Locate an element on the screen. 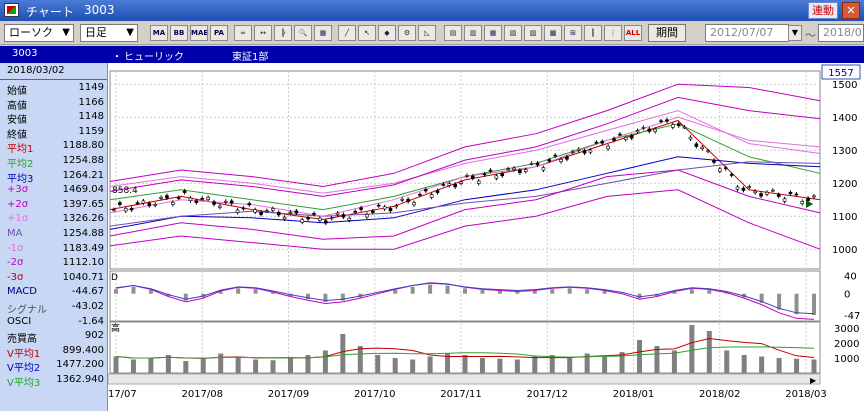 This screenshot has height=411, width=864. indicator-row: V平均3 1362.940 is located at coordinates (53, 381).